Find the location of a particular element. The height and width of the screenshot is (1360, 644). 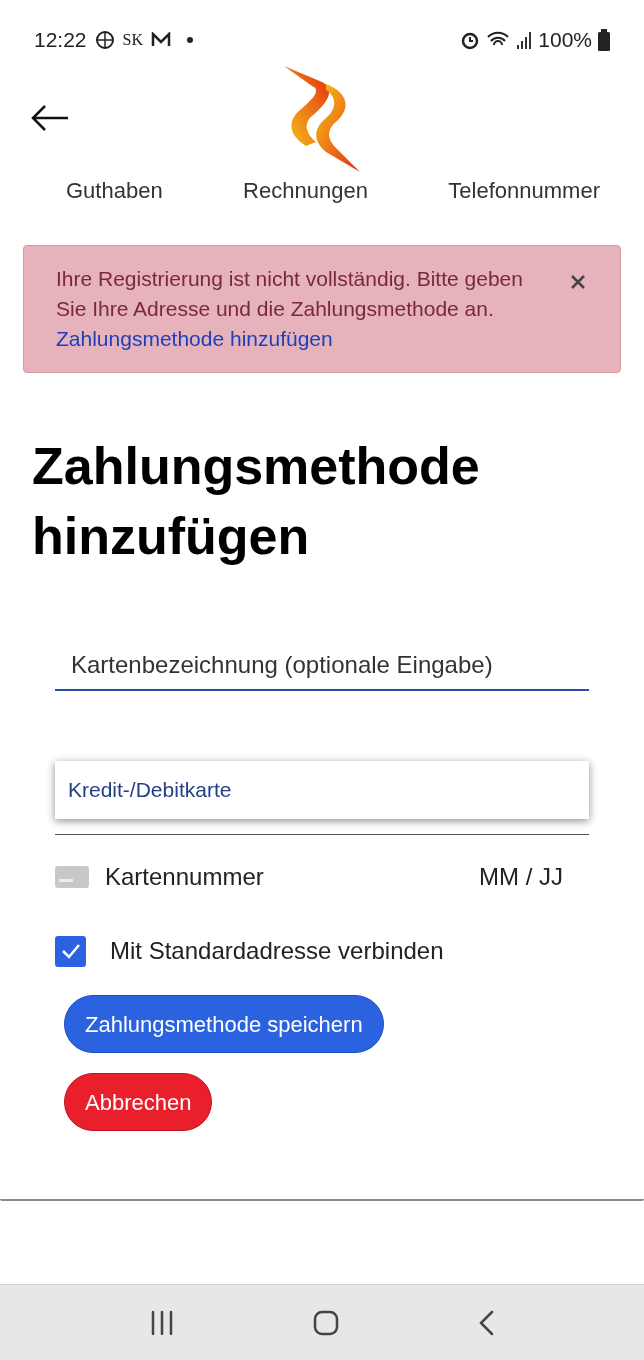

default-address-label: Mit Standardadresse verbinden is located at coordinates (277, 951).